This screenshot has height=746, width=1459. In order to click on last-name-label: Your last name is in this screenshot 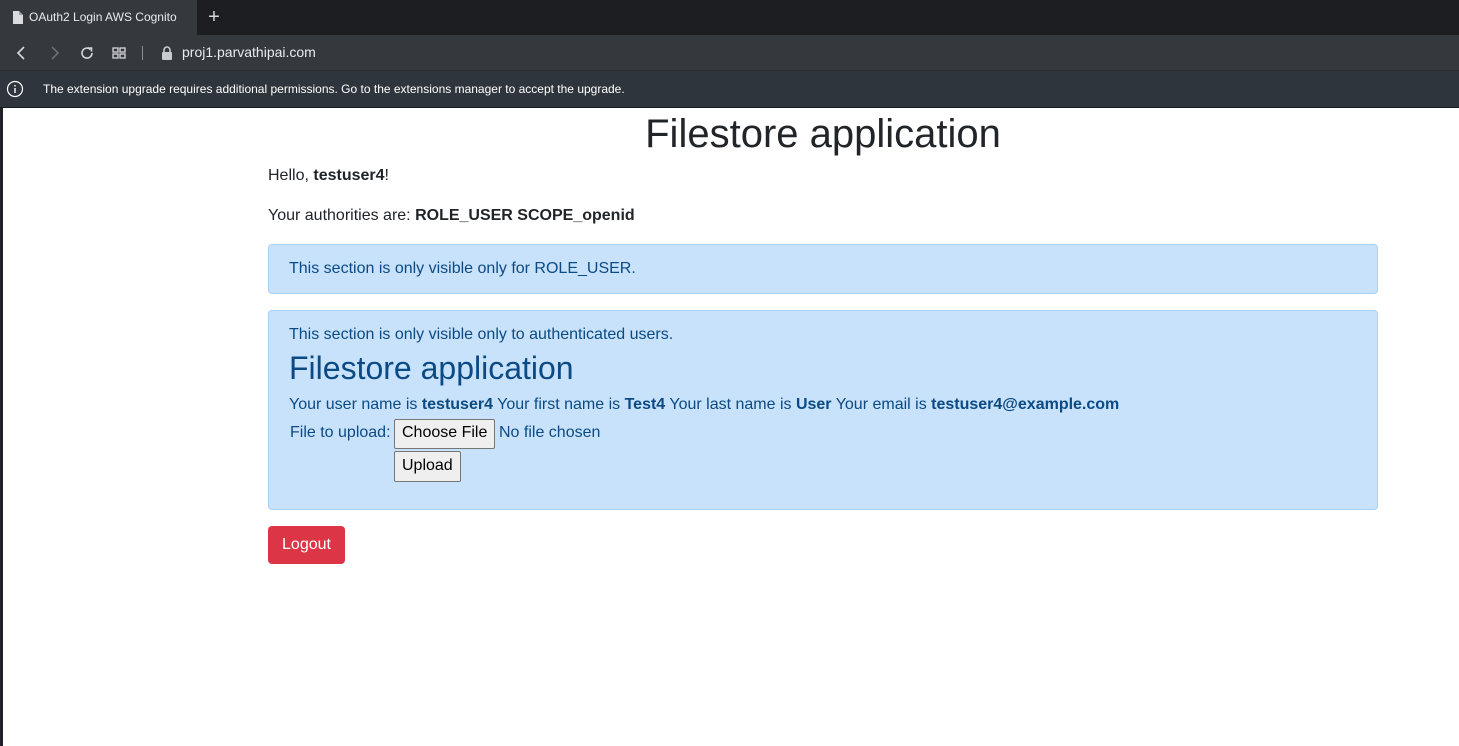, I will do `click(730, 404)`.